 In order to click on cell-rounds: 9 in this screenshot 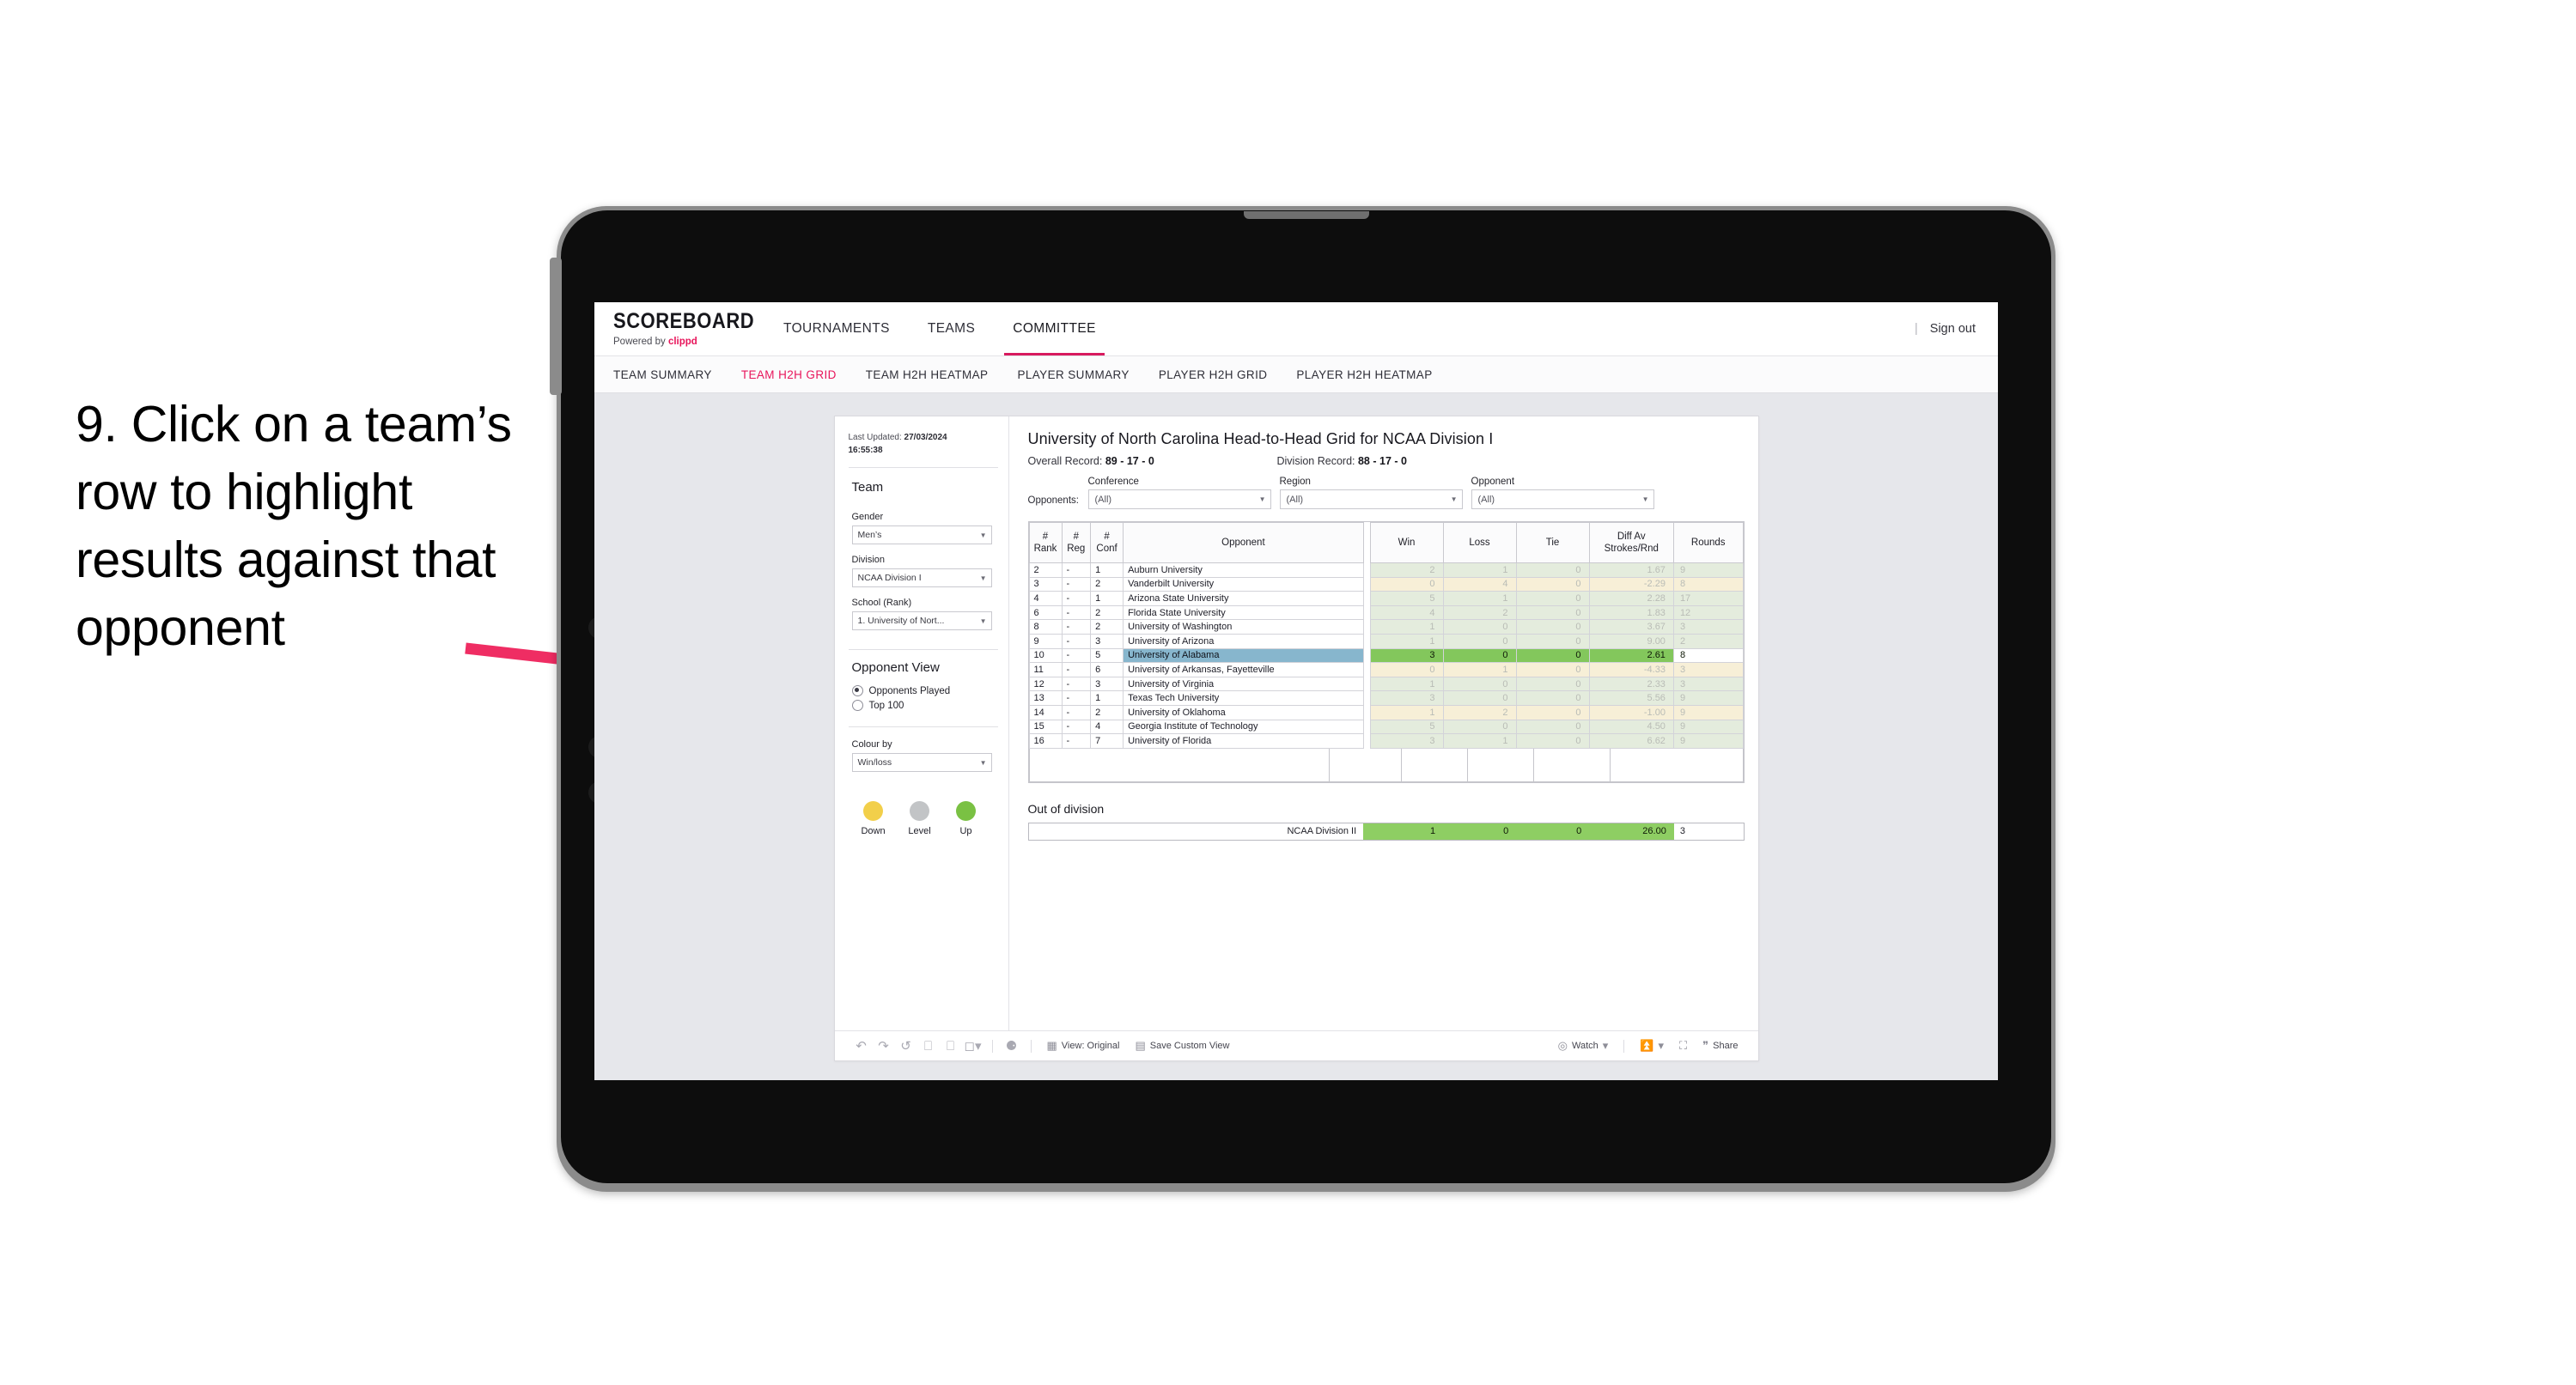, I will do `click(1708, 741)`.